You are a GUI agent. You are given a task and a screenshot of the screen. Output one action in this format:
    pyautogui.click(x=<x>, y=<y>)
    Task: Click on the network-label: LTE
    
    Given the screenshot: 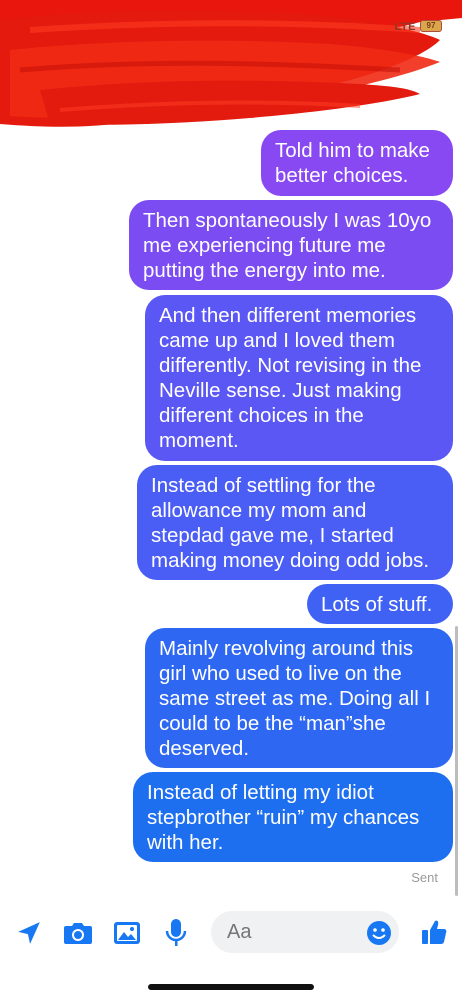 What is the action you would take?
    pyautogui.click(x=405, y=27)
    